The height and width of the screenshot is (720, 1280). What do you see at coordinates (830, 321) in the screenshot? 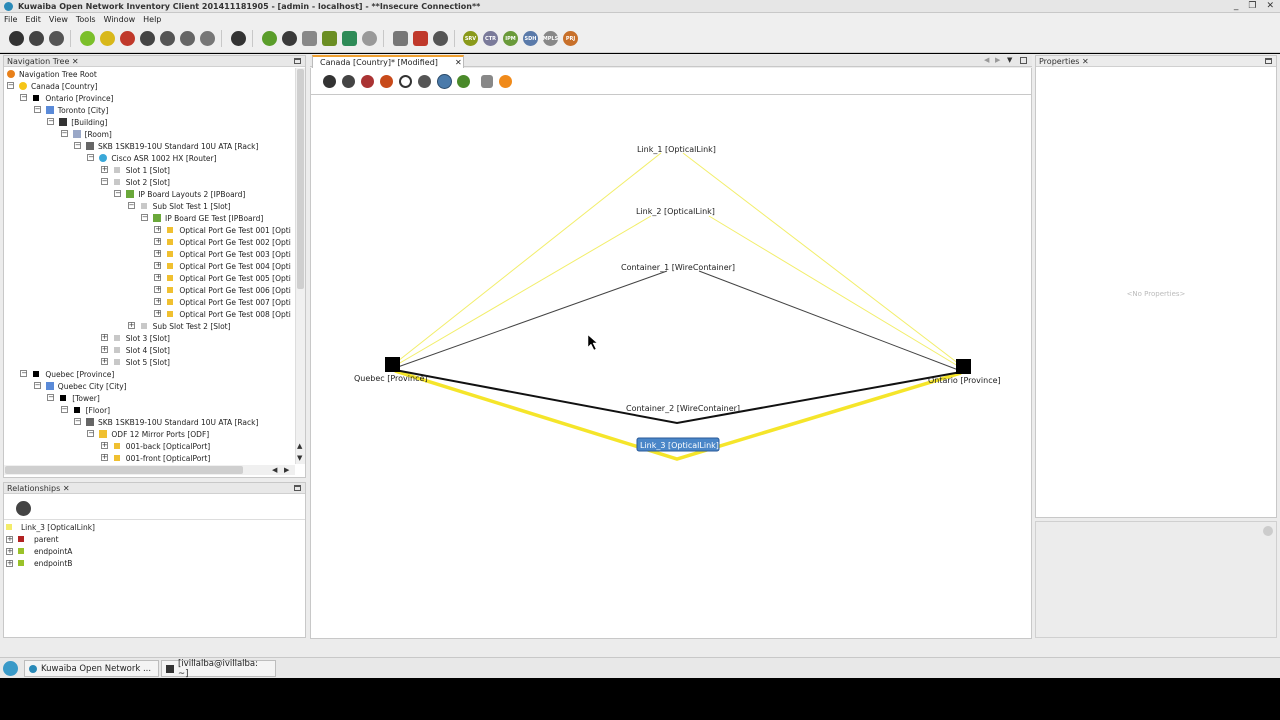
I see `container-1-line-b` at bounding box center [830, 321].